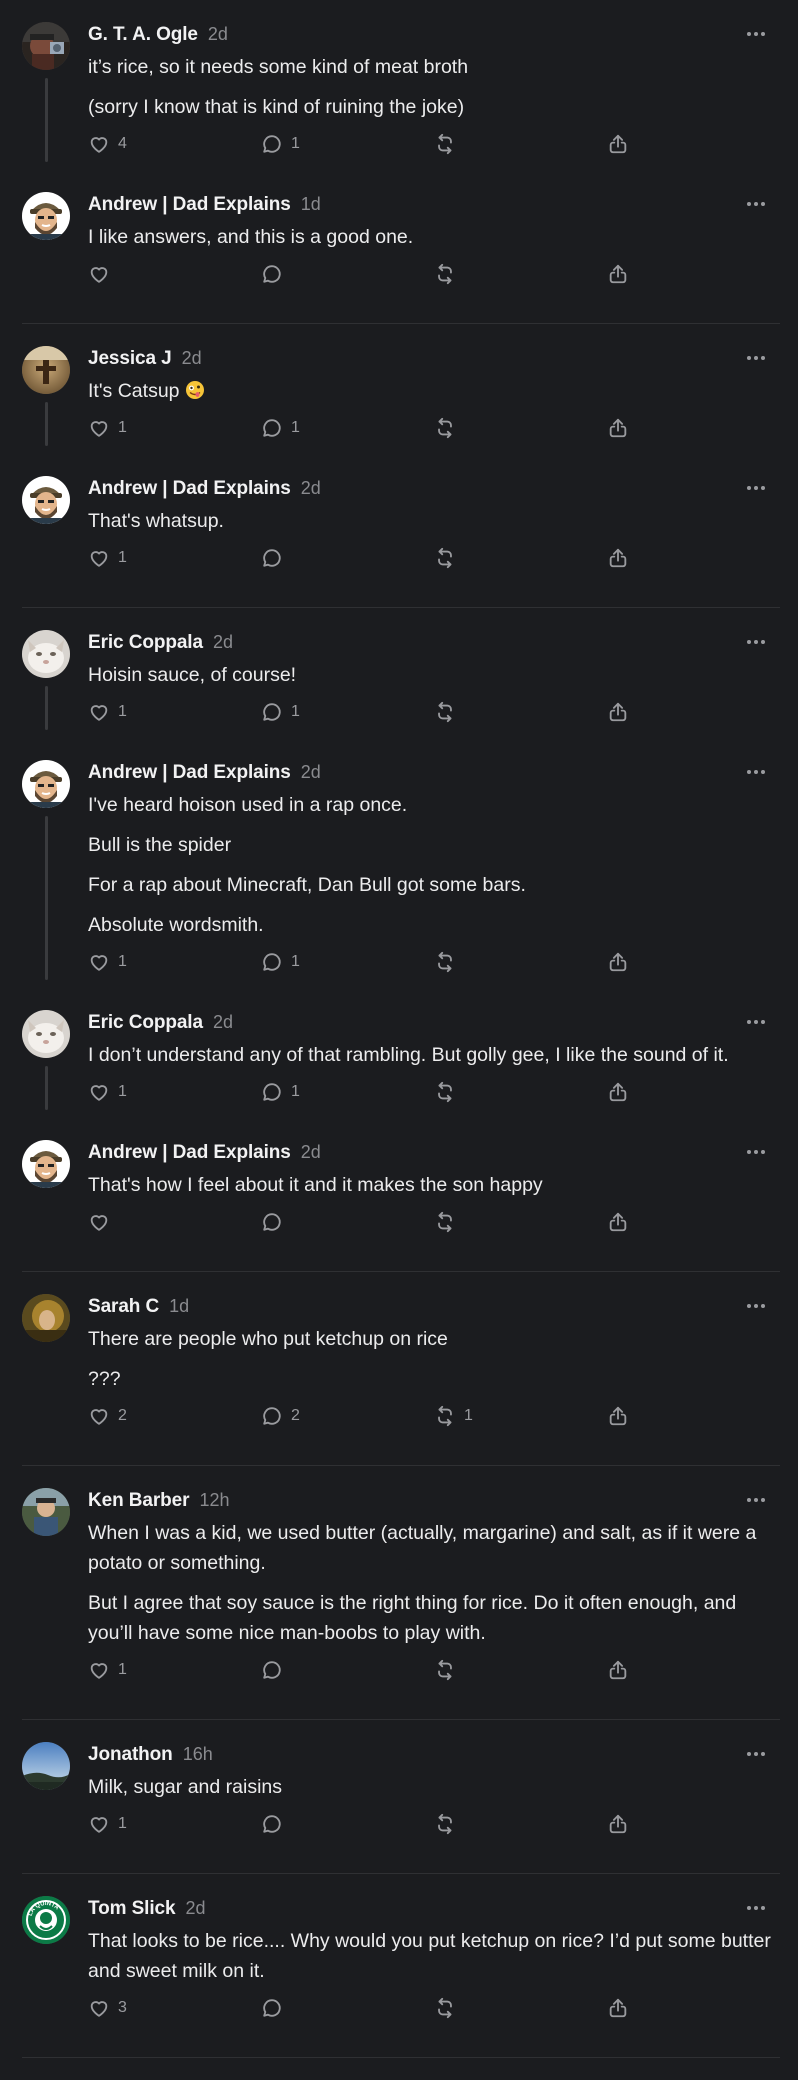  What do you see at coordinates (174, 2008) in the screenshot?
I see `like-button: 3` at bounding box center [174, 2008].